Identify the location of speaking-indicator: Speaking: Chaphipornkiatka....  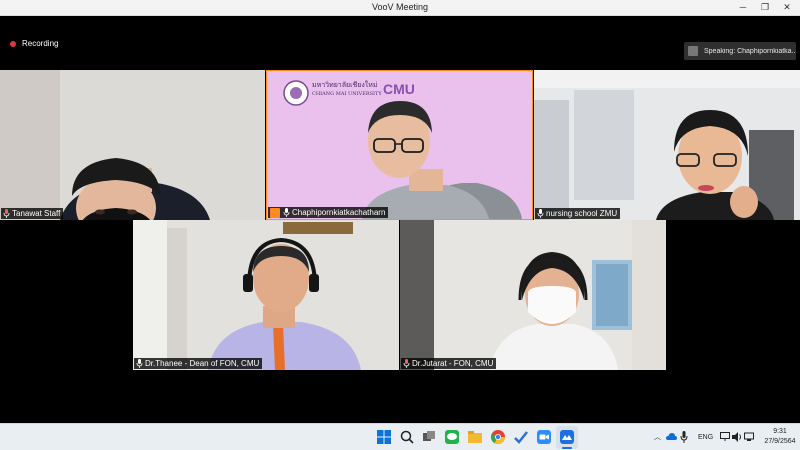
(740, 51).